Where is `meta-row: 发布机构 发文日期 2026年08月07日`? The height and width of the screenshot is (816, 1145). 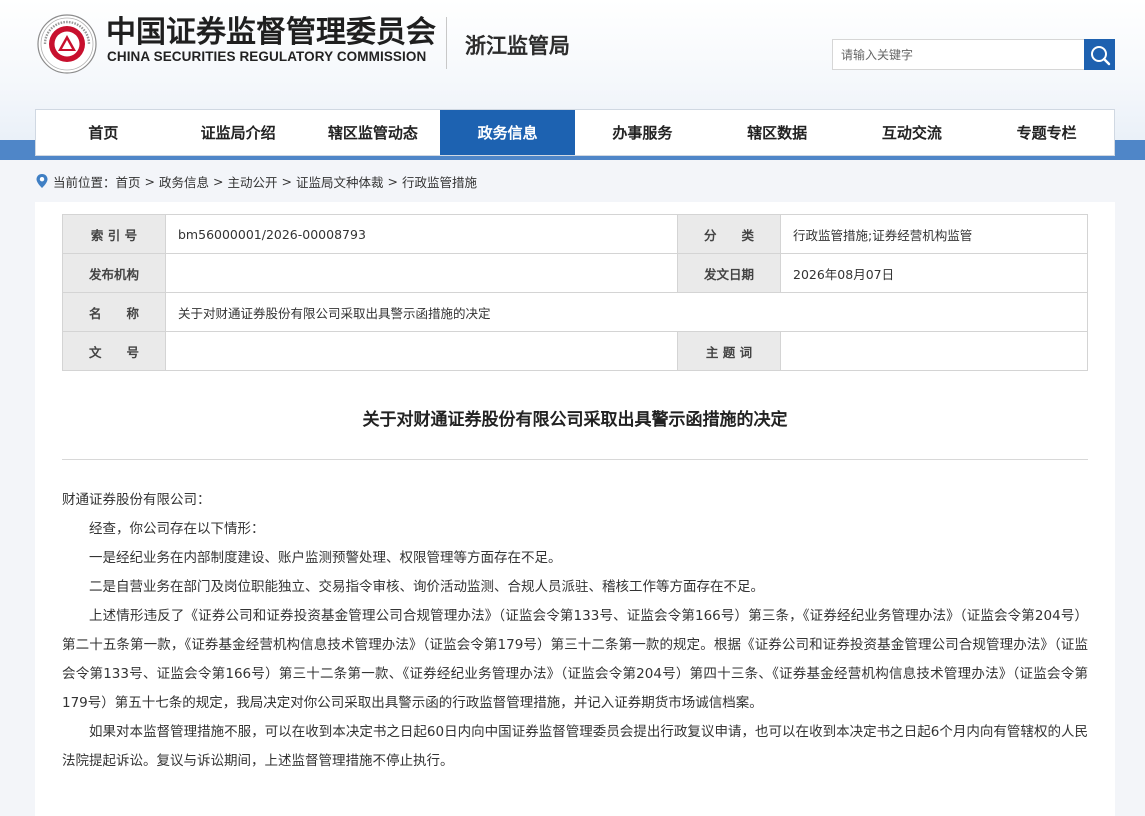 meta-row: 发布机构 发文日期 2026年08月07日 is located at coordinates (575, 273).